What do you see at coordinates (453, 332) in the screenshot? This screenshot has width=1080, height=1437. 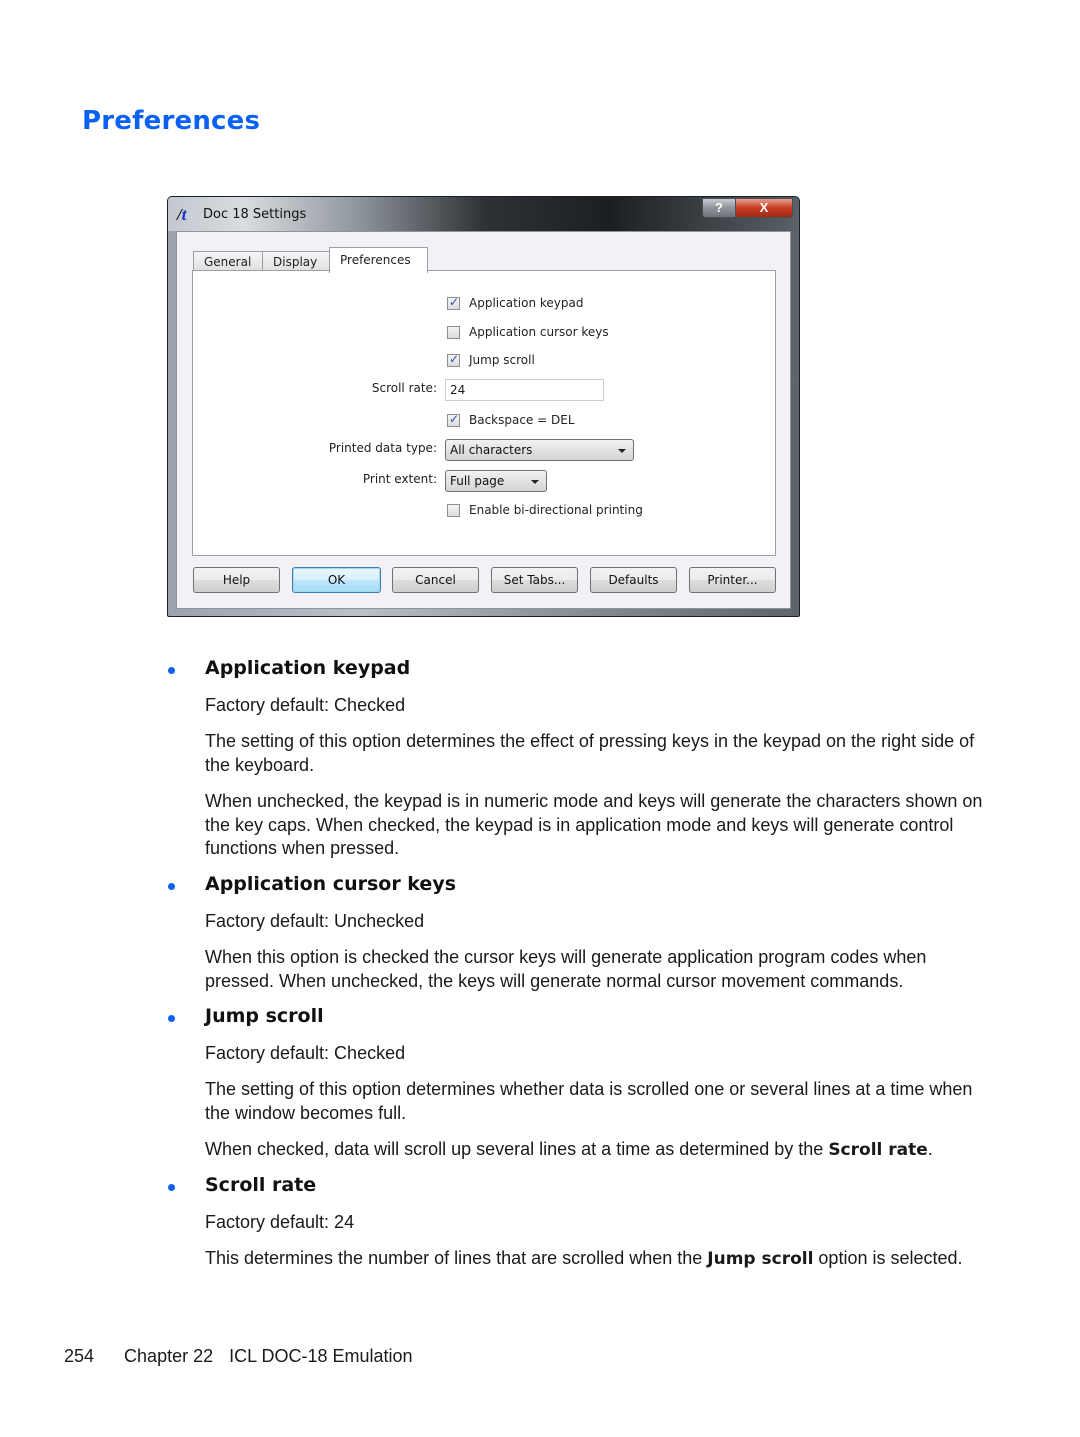 I see `application-cursor-keys-checkbox` at bounding box center [453, 332].